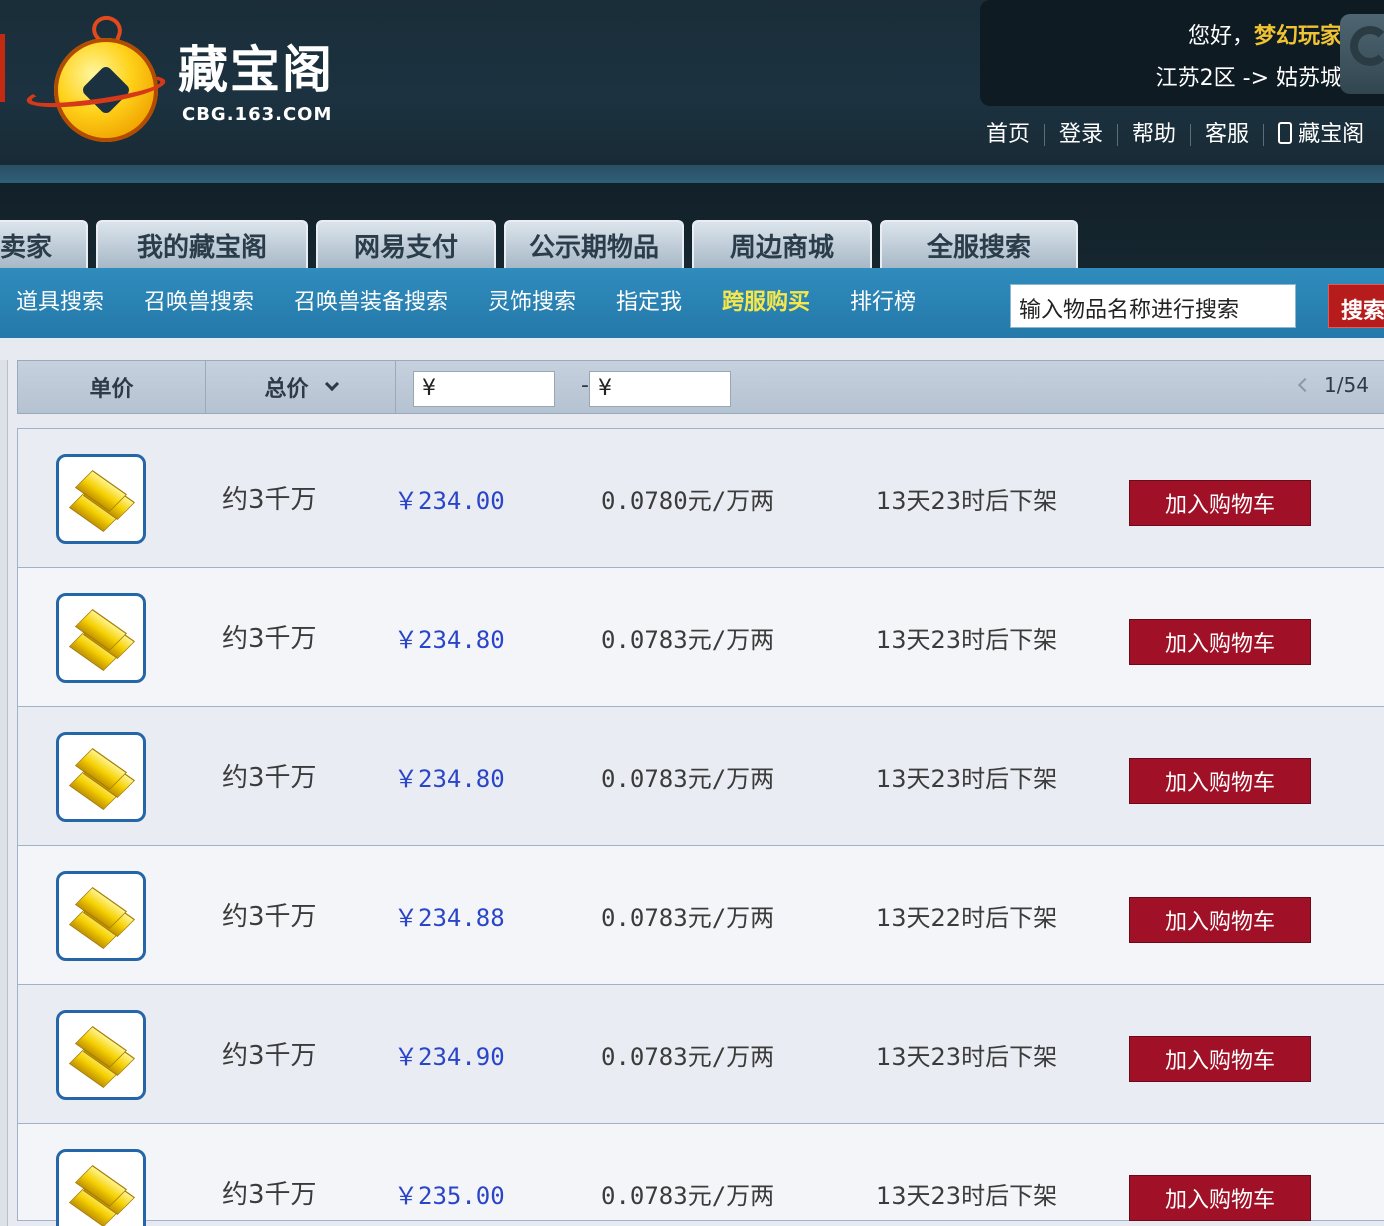 The width and height of the screenshot is (1384, 1226). Describe the element at coordinates (256, 70) in the screenshot. I see `brand-title: 藏宝阁` at that location.